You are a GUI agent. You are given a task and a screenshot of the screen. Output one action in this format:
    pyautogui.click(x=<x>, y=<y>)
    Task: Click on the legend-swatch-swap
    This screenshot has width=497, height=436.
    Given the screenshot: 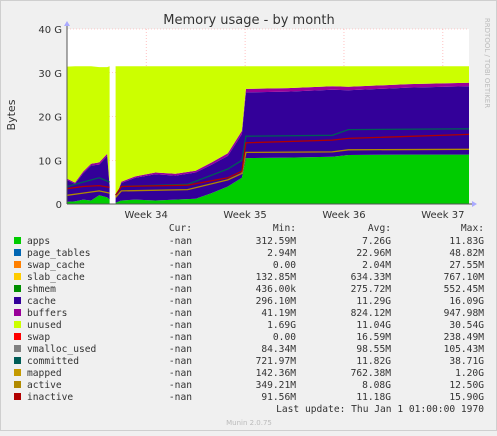 What is the action you would take?
    pyautogui.click(x=17, y=336)
    